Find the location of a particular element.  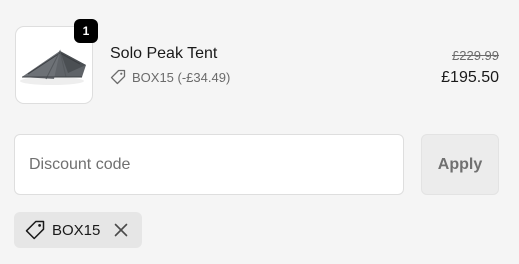

line-discount-note: BOX15 (-£34.49) is located at coordinates (170, 77).